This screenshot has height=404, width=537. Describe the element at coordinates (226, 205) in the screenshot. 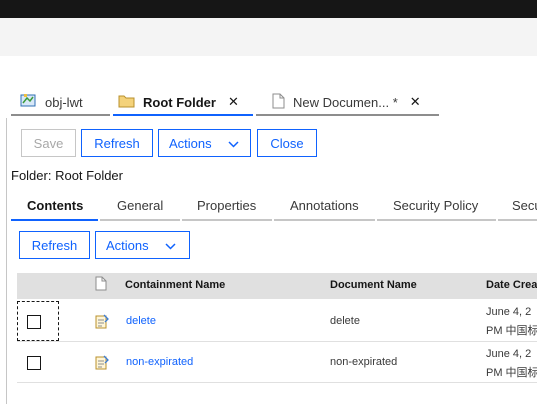

I see `tab-properties: Properties` at that location.